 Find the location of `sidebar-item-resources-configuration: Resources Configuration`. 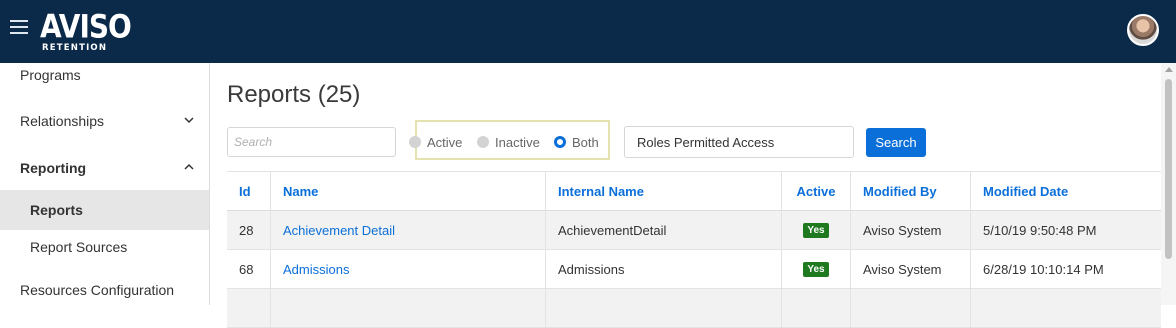

sidebar-item-resources-configuration: Resources Configuration is located at coordinates (104, 287).